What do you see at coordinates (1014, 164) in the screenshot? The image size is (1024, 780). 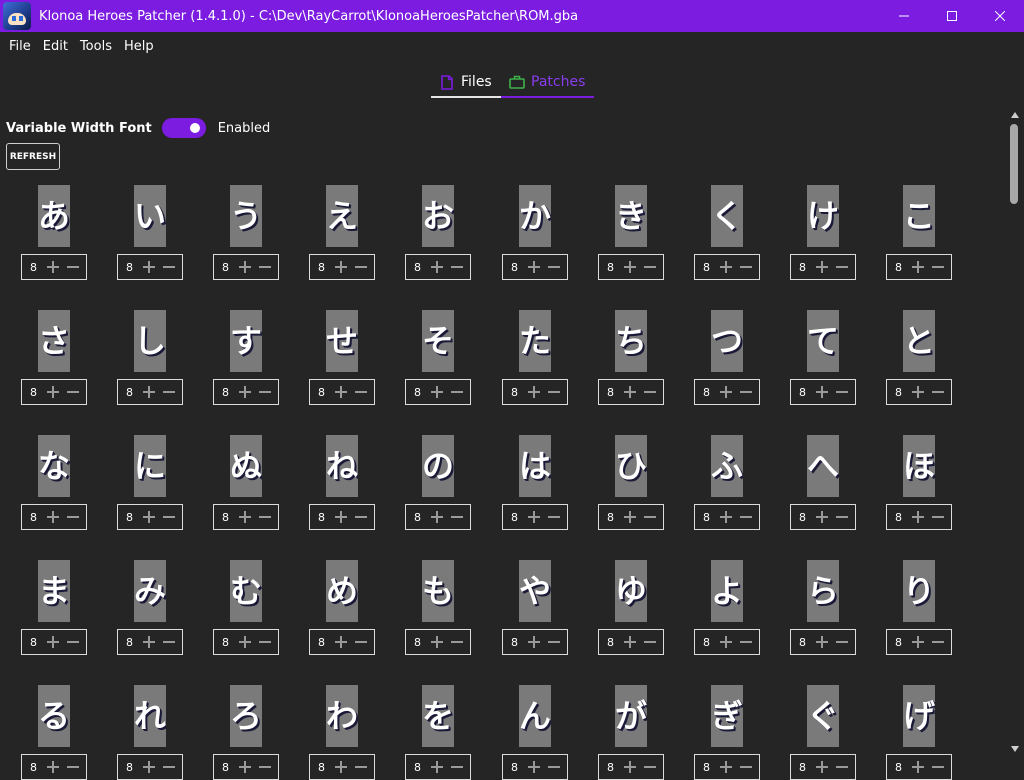 I see `scroll-thumb` at bounding box center [1014, 164].